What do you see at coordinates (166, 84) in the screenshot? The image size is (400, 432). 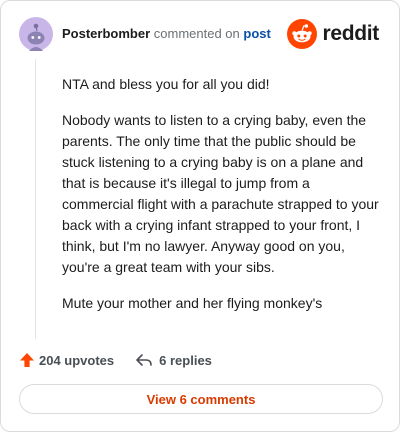 I see `comment-paragraph: NTA and bless you for all you did!` at bounding box center [166, 84].